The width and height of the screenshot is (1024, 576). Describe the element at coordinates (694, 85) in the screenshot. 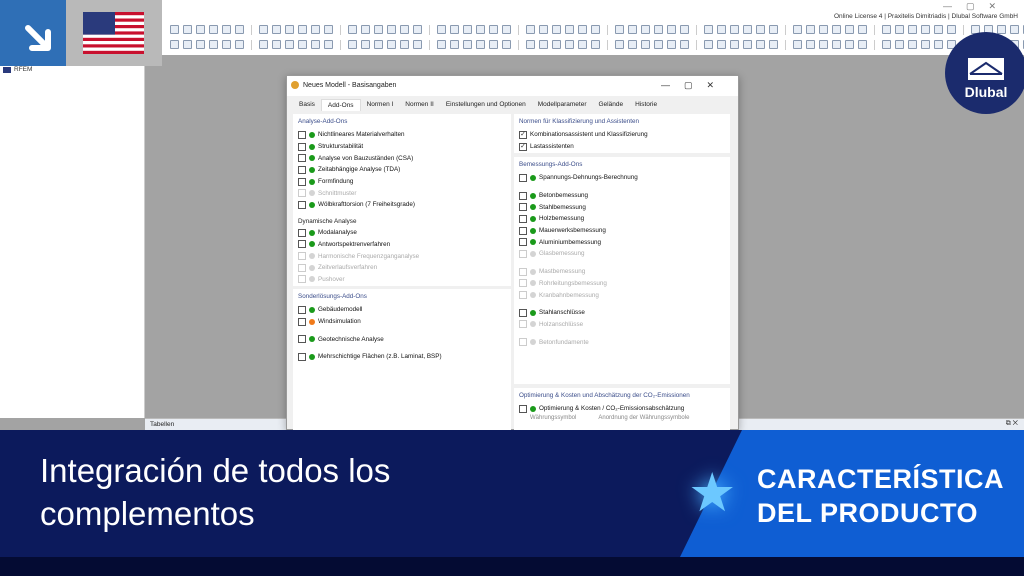

I see `dialog-window-controls: —▢✕` at that location.